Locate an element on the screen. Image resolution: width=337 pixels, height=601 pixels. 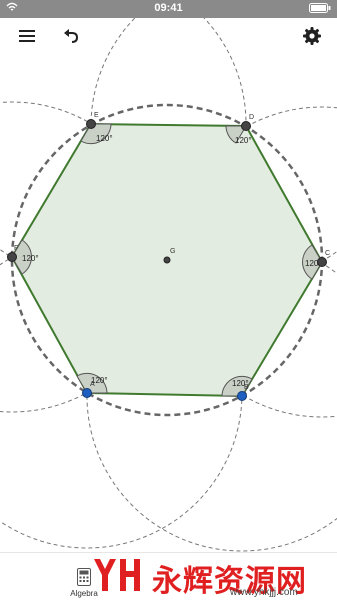
angle-label-f: 120° is located at coordinates (30, 258).